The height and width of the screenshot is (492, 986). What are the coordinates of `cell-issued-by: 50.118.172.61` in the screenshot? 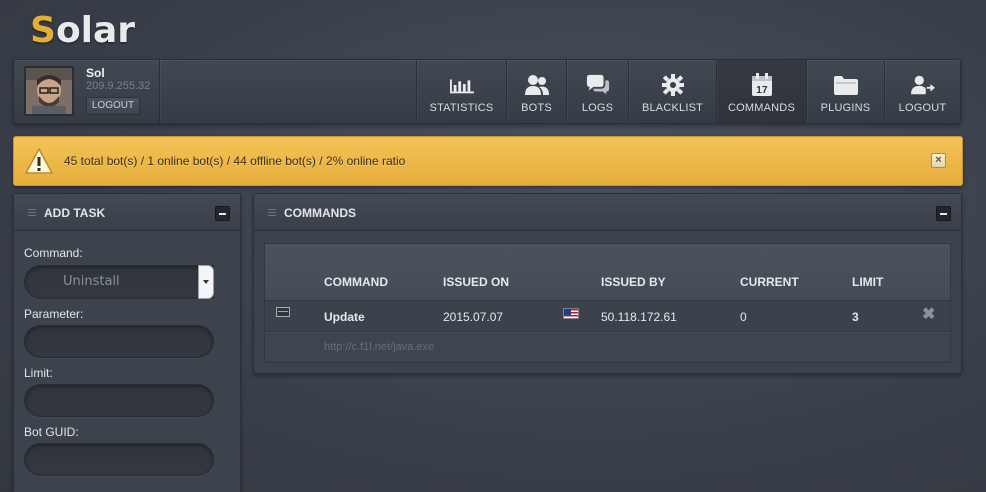 It's located at (639, 317).